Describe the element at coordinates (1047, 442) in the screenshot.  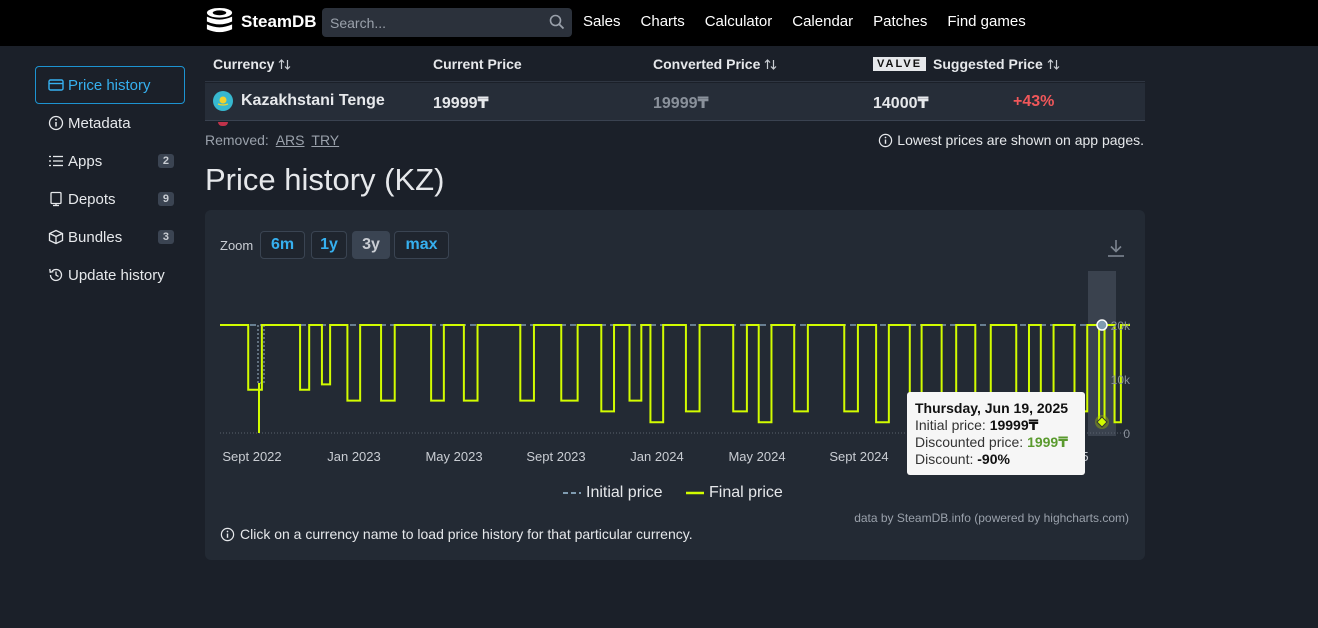
I see `tooltip-value: 1999₸` at that location.